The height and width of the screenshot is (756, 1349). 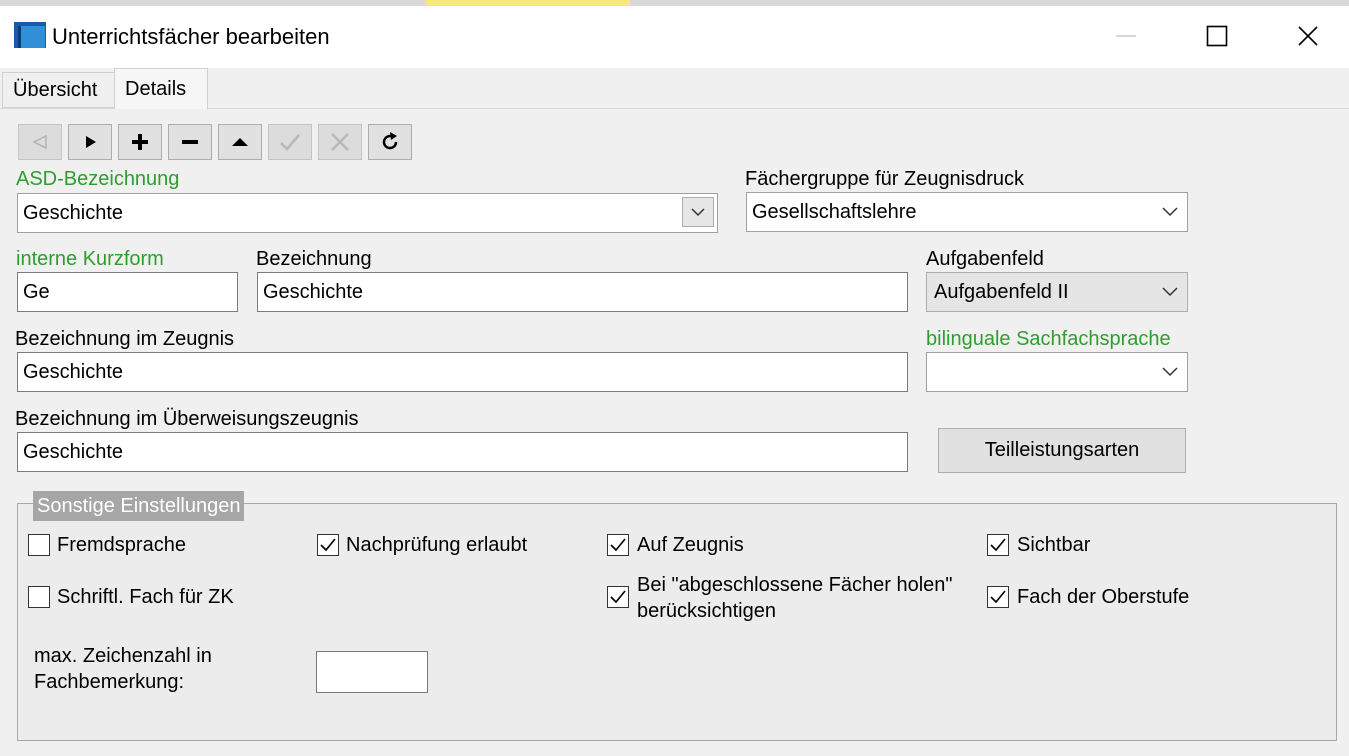 I want to click on refresh-button, so click(x=390, y=142).